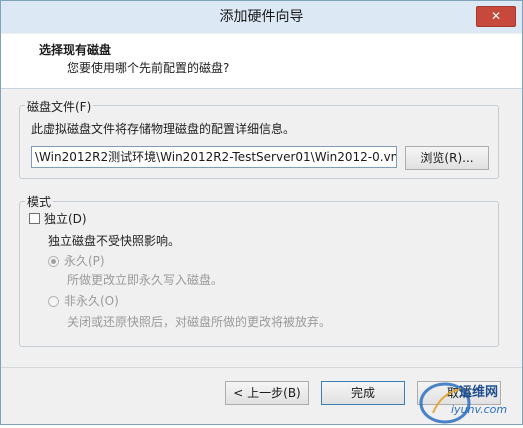 The image size is (523, 428). What do you see at coordinates (148, 68) in the screenshot?
I see `page-subtitle: 您要使用哪个先前配置的磁盘?` at bounding box center [148, 68].